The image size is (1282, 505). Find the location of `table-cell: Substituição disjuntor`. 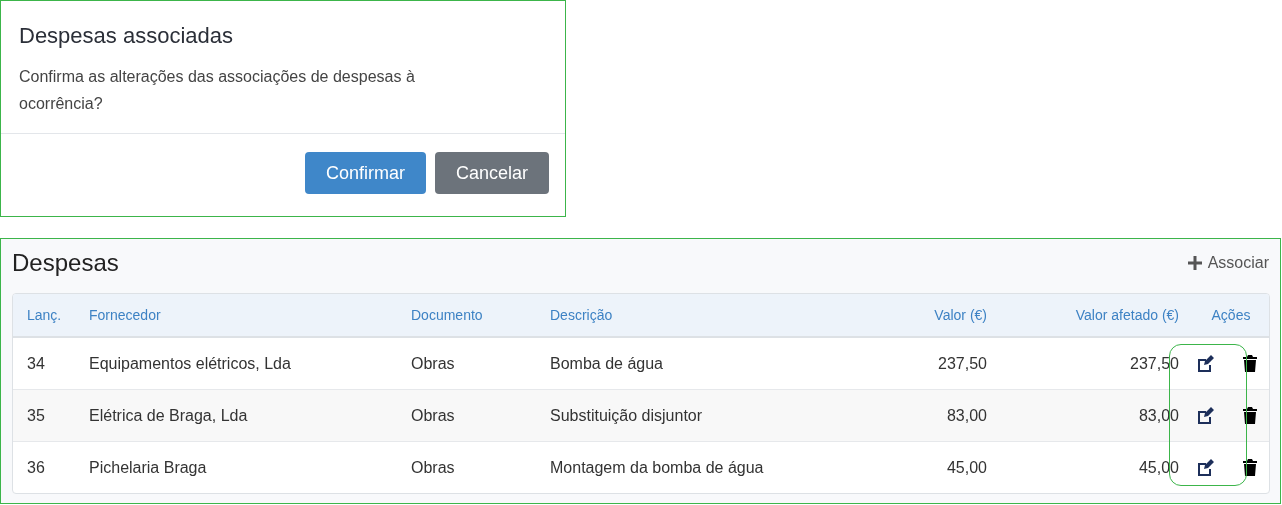

table-cell: Substituição disjuntor is located at coordinates (698, 415).